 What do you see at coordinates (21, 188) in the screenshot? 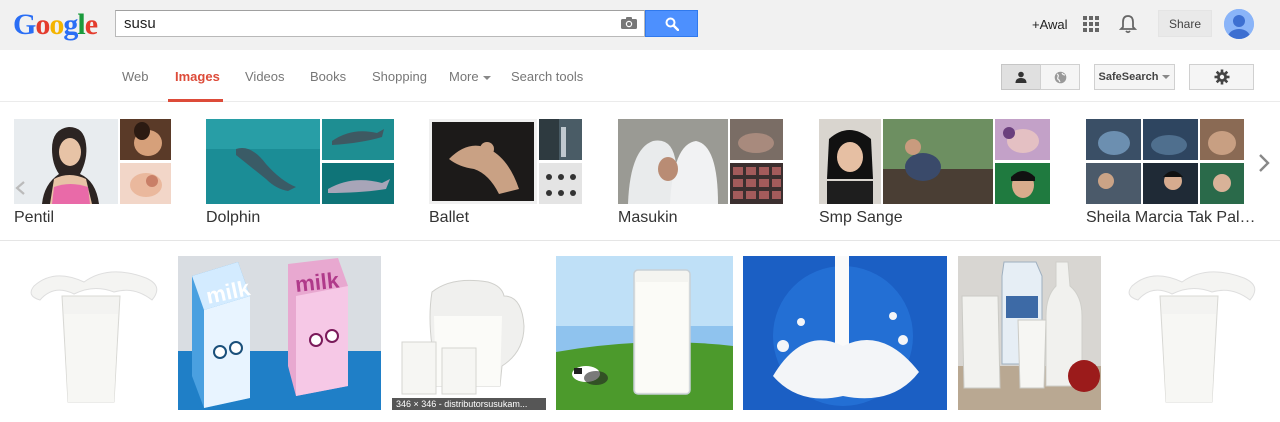
I see `chevron-left-icon` at bounding box center [21, 188].